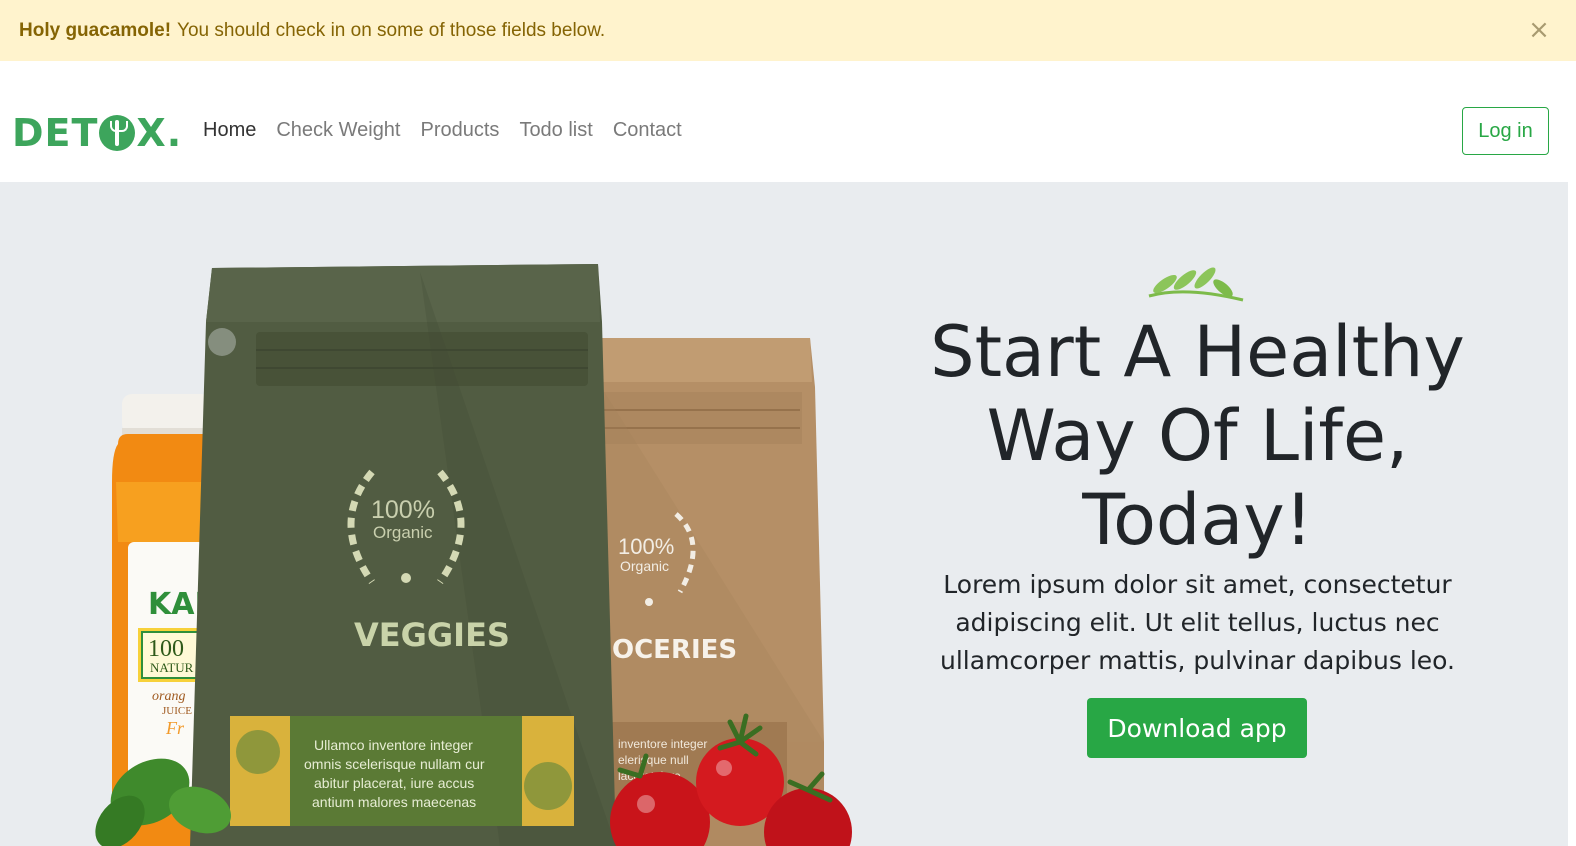 Image resolution: width=1576 pixels, height=846 pixels. I want to click on jar-badge: 100, so click(166, 649).